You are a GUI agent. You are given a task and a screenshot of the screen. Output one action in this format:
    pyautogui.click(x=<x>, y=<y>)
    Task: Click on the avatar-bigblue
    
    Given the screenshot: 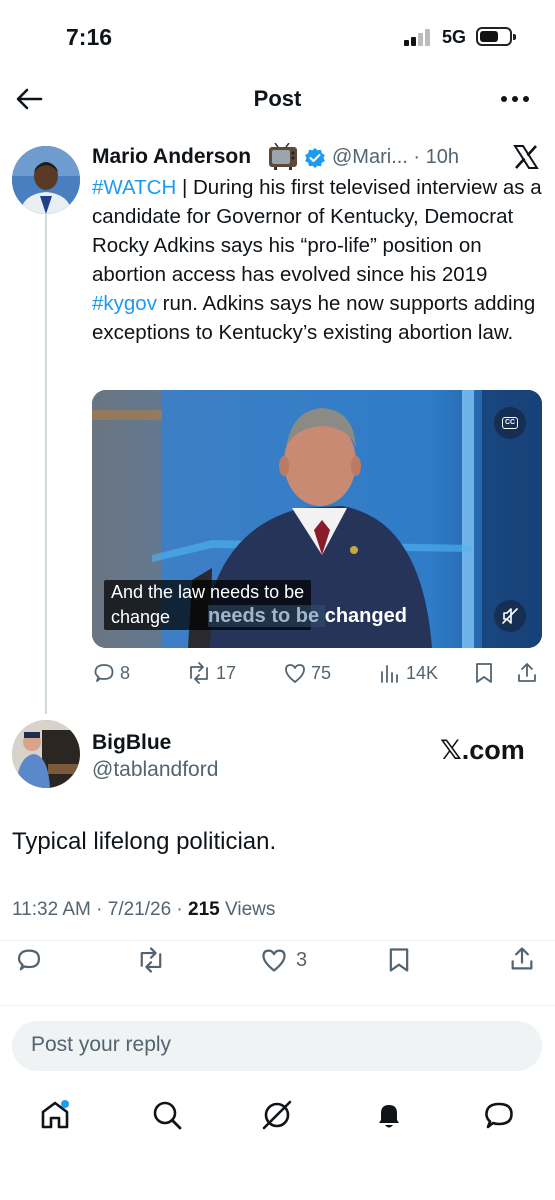 What is the action you would take?
    pyautogui.click(x=46, y=754)
    